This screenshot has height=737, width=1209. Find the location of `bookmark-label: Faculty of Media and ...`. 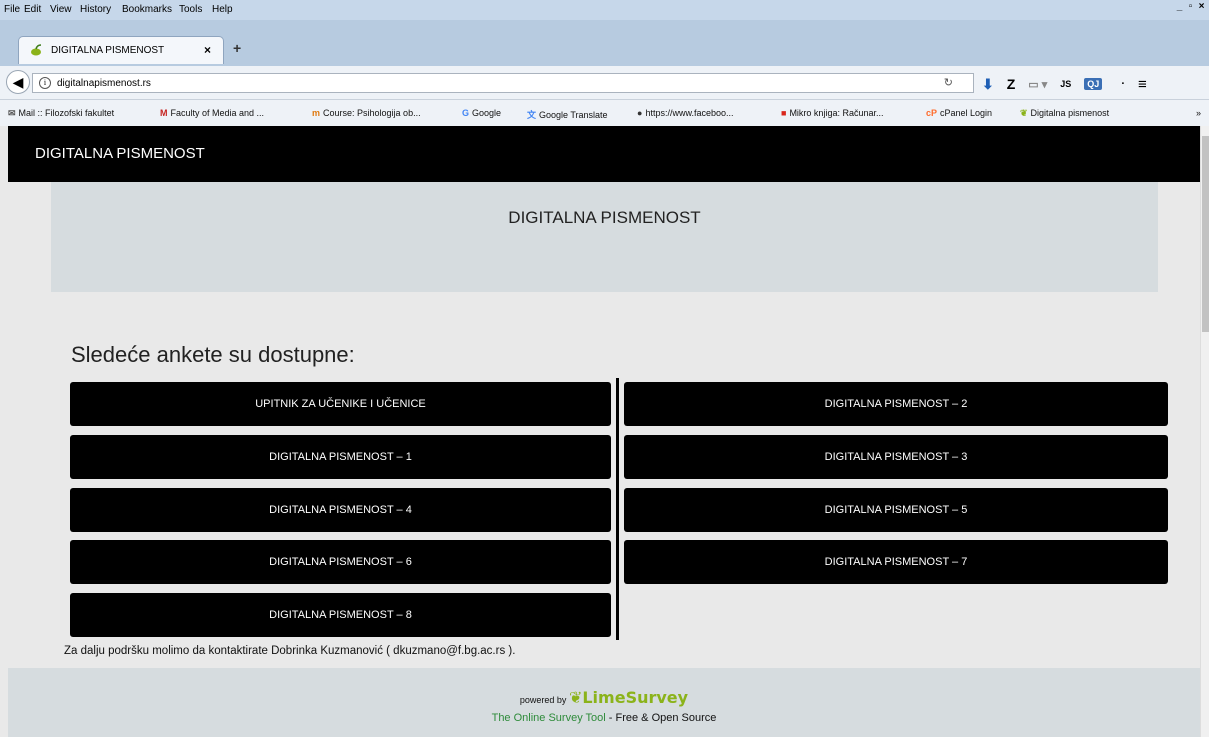

bookmark-label: Faculty of Media and ... is located at coordinates (217, 113).